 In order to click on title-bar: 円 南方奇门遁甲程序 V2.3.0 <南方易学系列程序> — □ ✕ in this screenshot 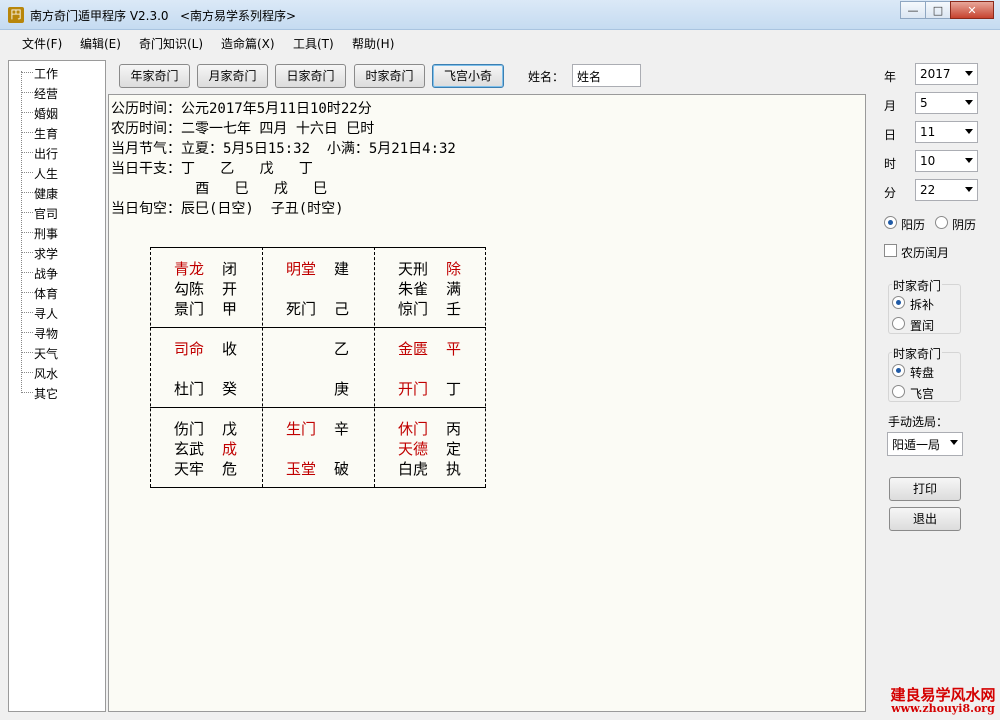, I will do `click(500, 15)`.